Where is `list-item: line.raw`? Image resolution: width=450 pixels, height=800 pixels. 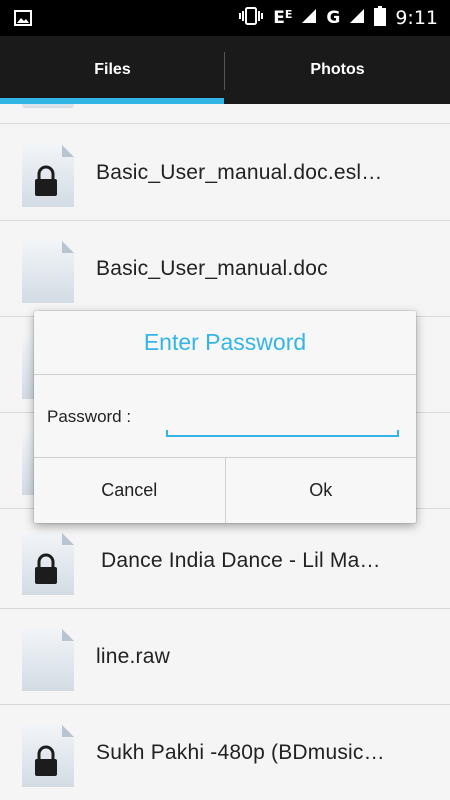 list-item: line.raw is located at coordinates (225, 657).